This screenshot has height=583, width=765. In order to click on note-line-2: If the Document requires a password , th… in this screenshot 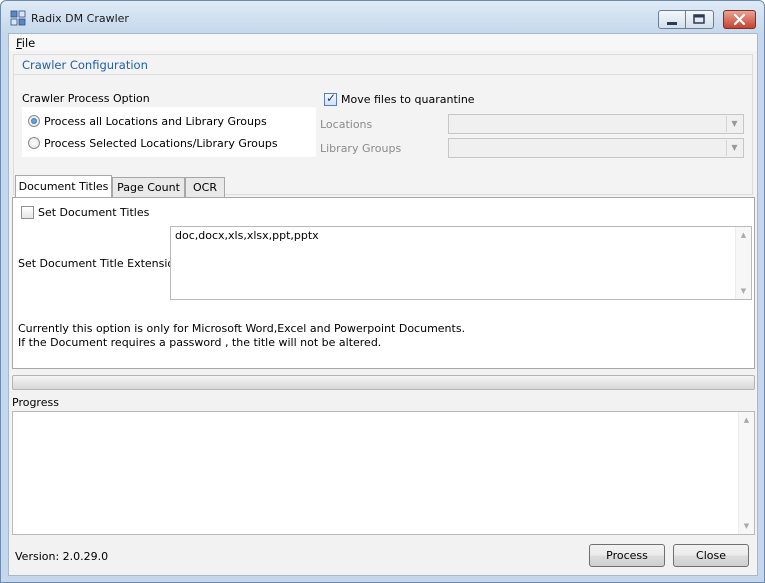, I will do `click(200, 342)`.